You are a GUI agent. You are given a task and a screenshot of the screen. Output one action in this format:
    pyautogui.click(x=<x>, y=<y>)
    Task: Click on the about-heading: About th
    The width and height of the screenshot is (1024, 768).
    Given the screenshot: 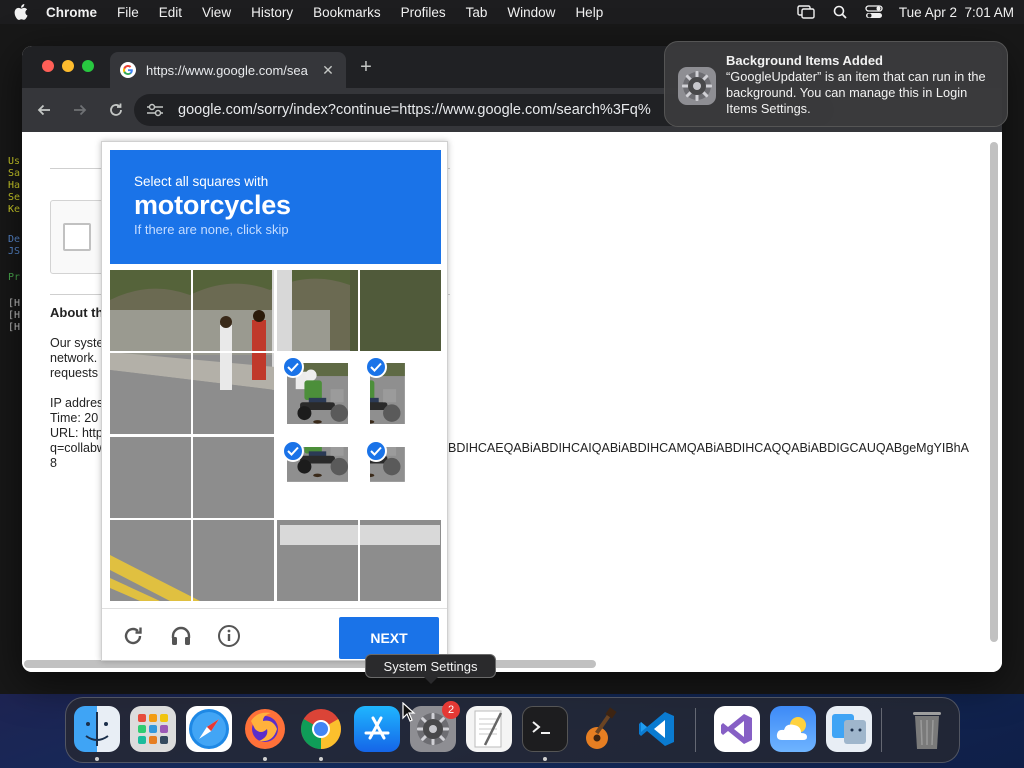 What is the action you would take?
    pyautogui.click(x=77, y=312)
    